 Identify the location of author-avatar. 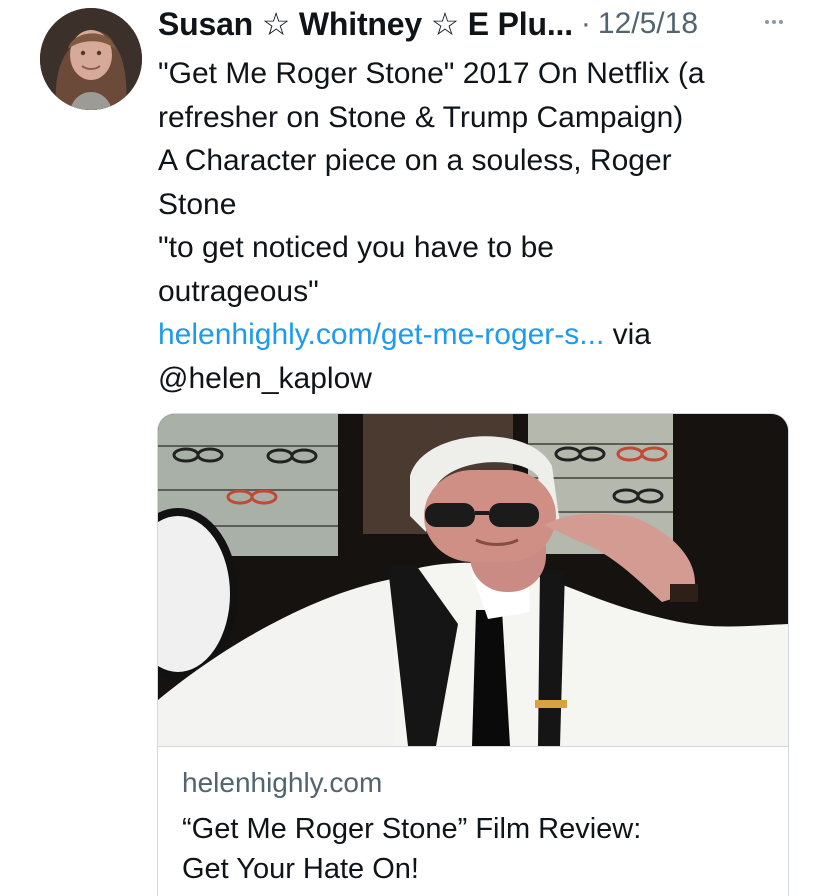
(91, 59).